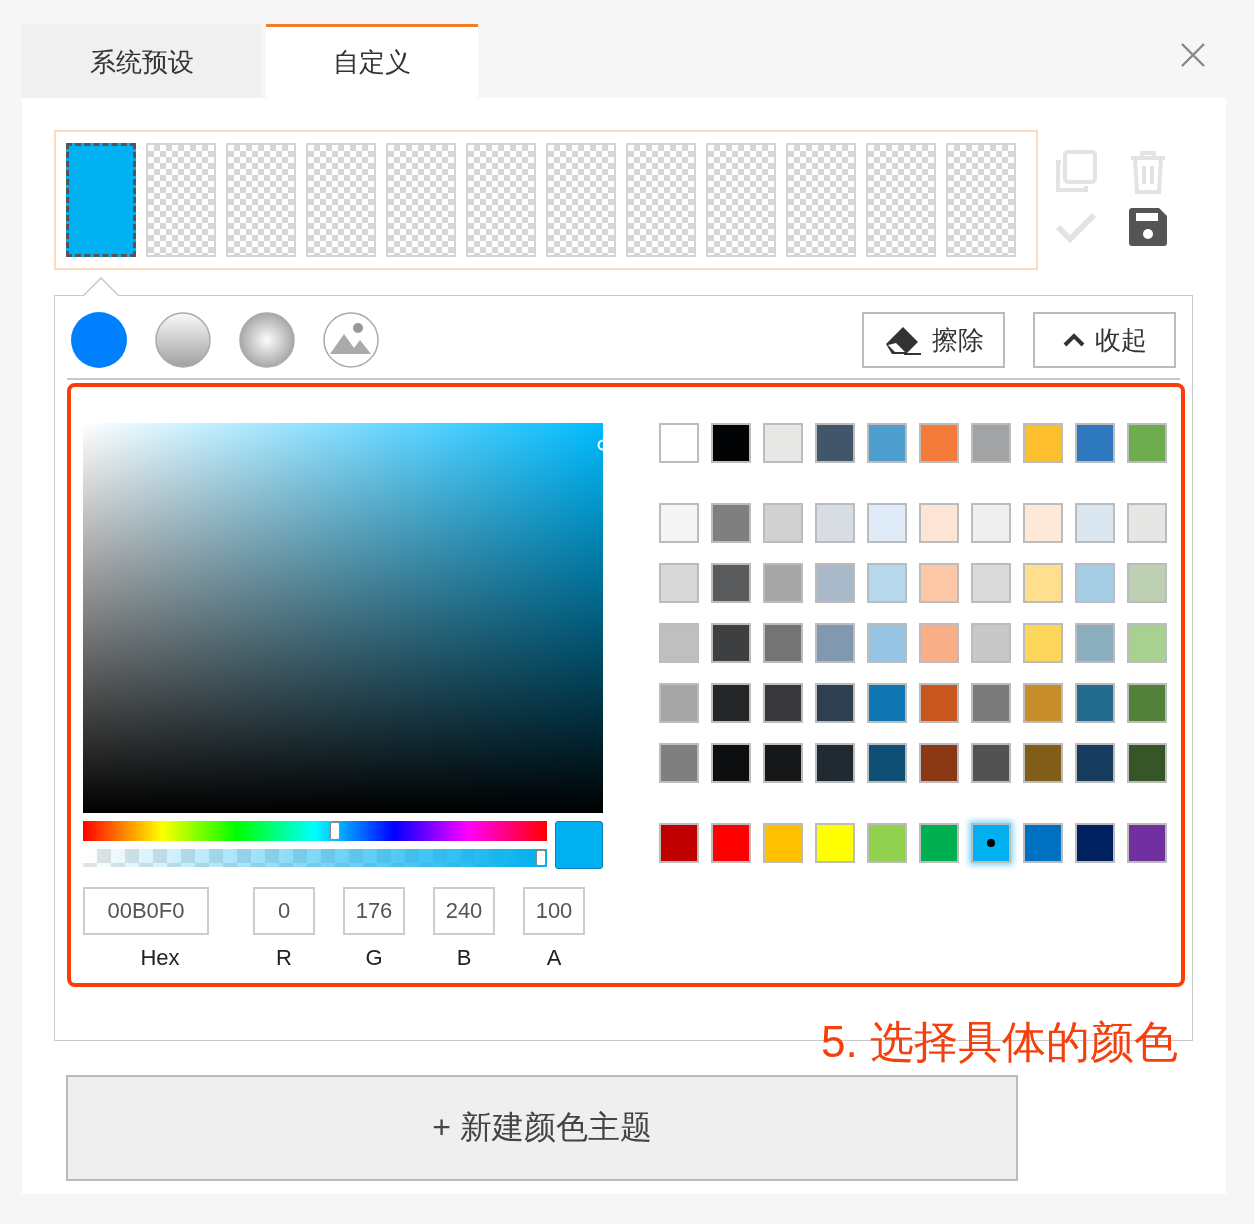 The width and height of the screenshot is (1254, 1224). What do you see at coordinates (159, 958) in the screenshot?
I see `field-label: Hex` at bounding box center [159, 958].